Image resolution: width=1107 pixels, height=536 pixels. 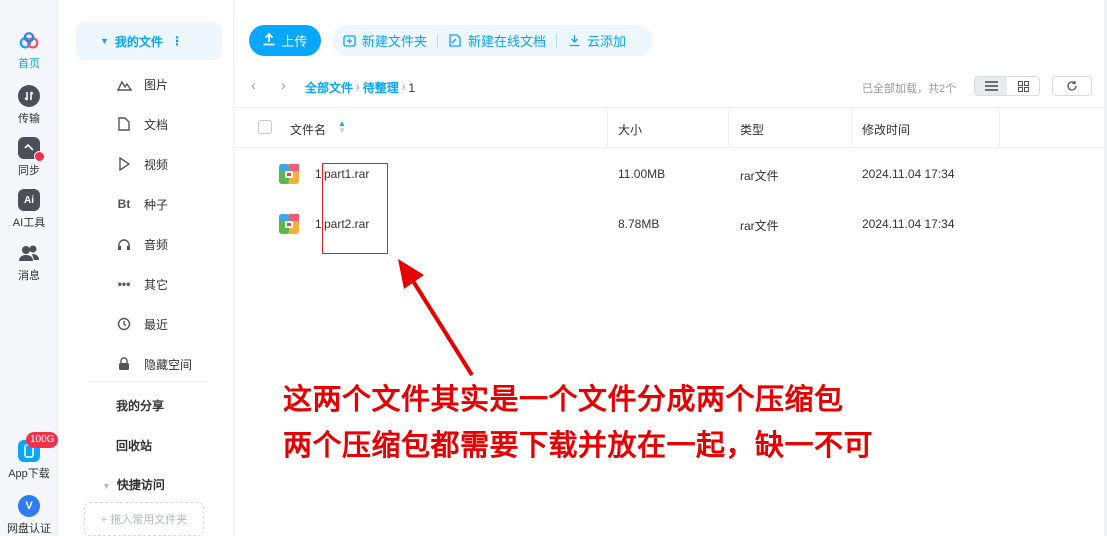 I want to click on sync-alert-dot, so click(x=39, y=156).